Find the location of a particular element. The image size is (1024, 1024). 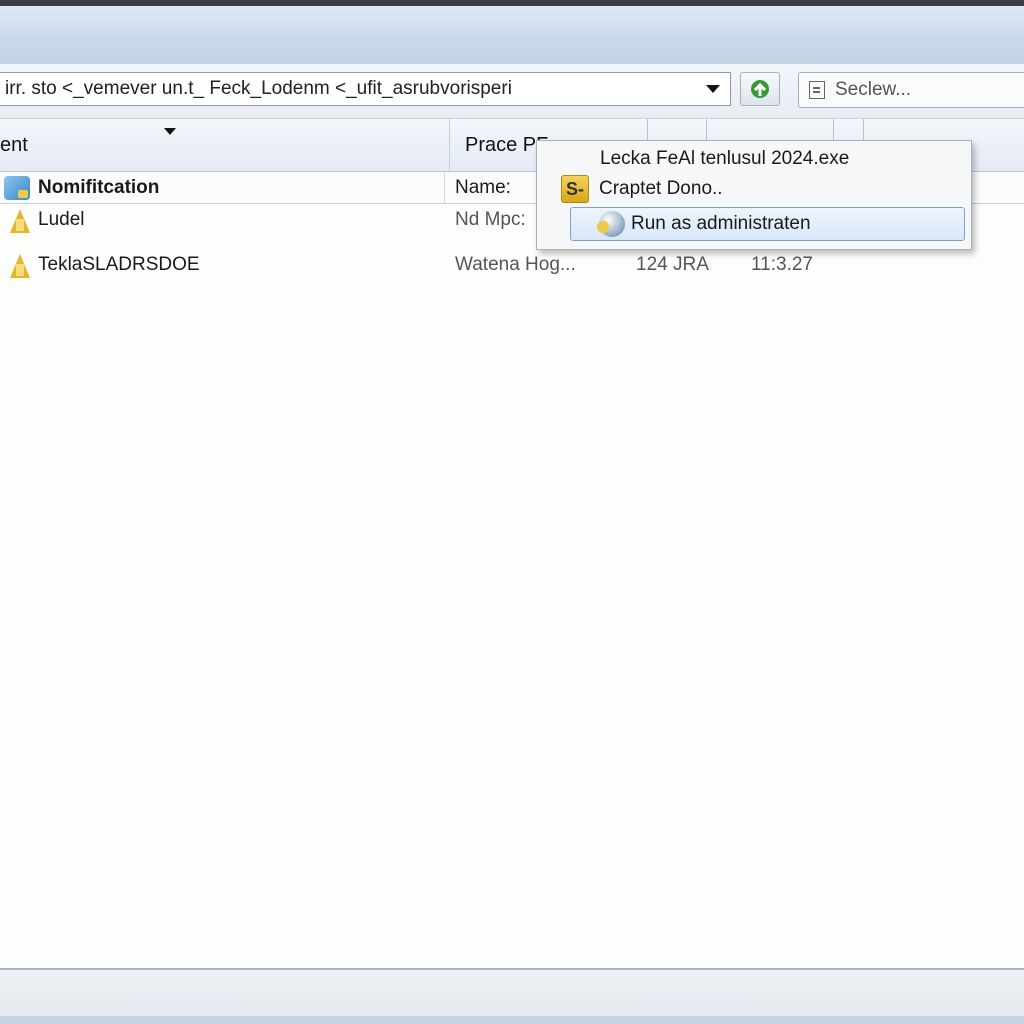

group-header-name: Nomifitcation is located at coordinates (99, 187).